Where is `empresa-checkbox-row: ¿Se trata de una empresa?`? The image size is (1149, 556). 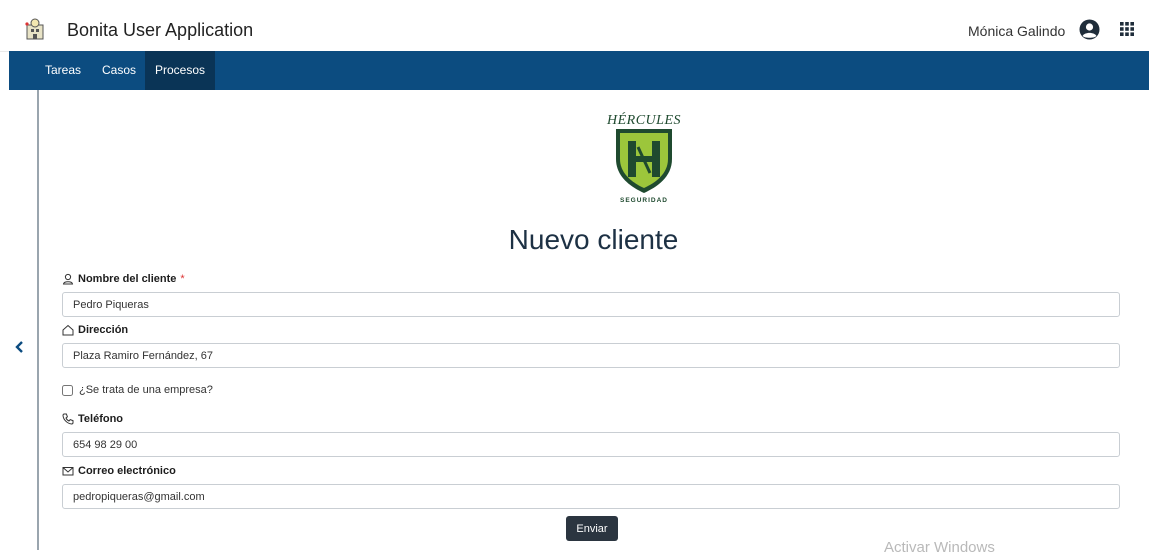
empresa-checkbox-row: ¿Se trata de una empresa? is located at coordinates (137, 390).